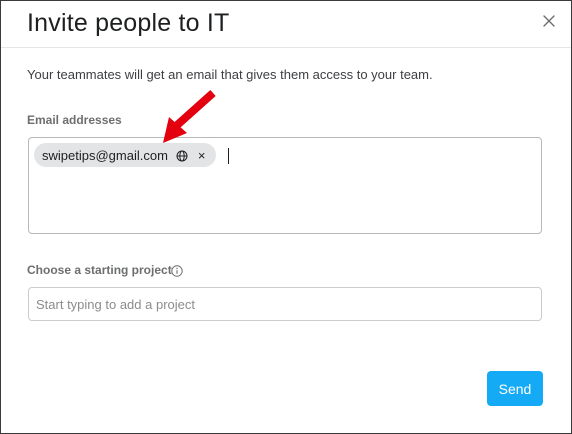  Describe the element at coordinates (74, 120) in the screenshot. I see `email-addresses-label: Email addresses` at that location.